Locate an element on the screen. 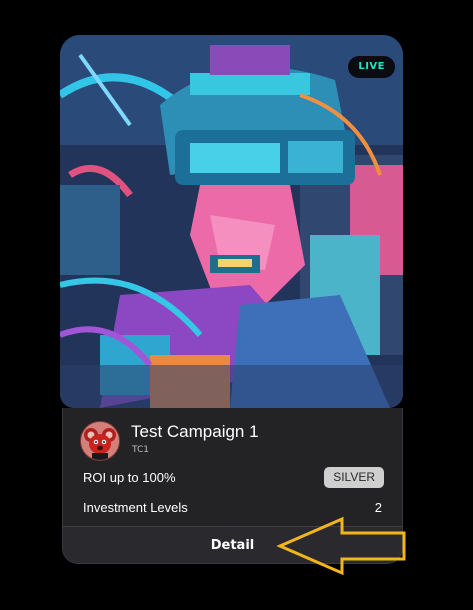 The height and width of the screenshot is (610, 473). left-arrow-outline-icon is located at coordinates (341, 546).